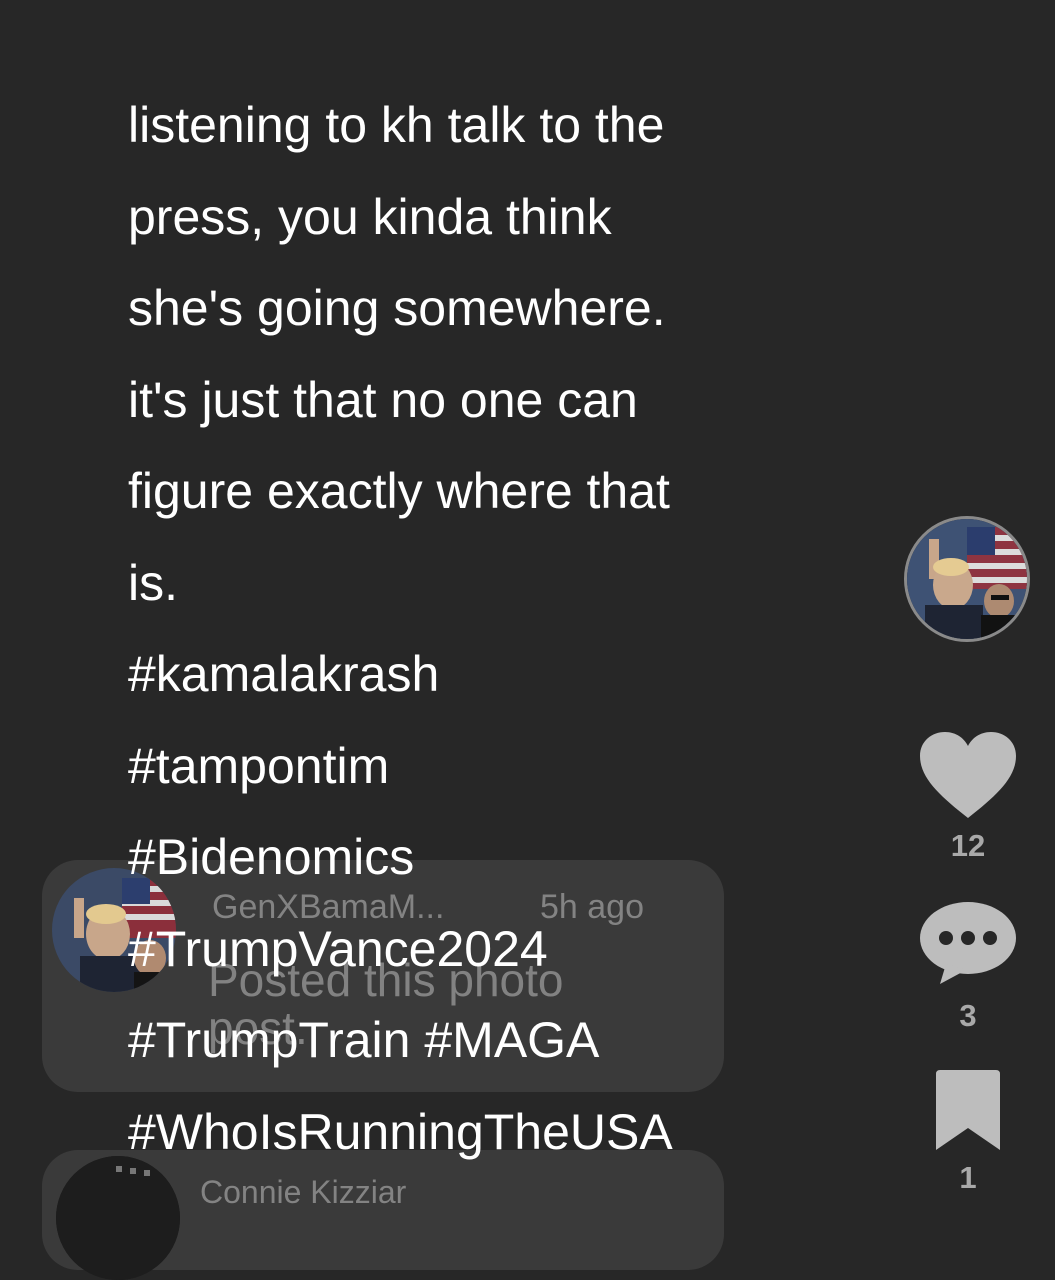  I want to click on heart-icon, so click(968, 778).